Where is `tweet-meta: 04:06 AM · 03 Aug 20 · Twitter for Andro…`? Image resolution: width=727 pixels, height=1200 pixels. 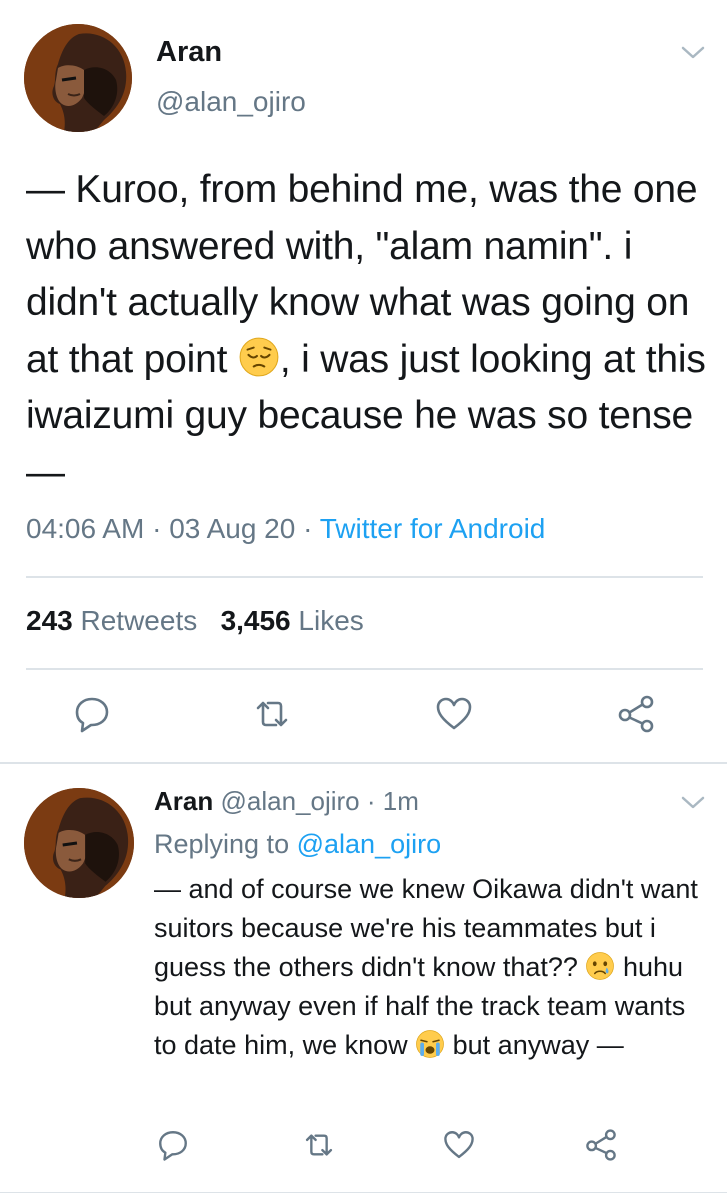
tweet-meta: 04:06 AM · 03 Aug 20 · Twitter for Andro… is located at coordinates (285, 529).